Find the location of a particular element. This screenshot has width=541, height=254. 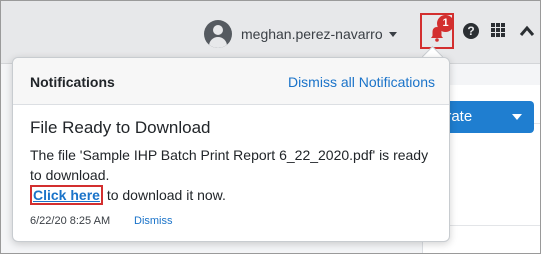

username-label: meghan.perez-navarro is located at coordinates (312, 34).